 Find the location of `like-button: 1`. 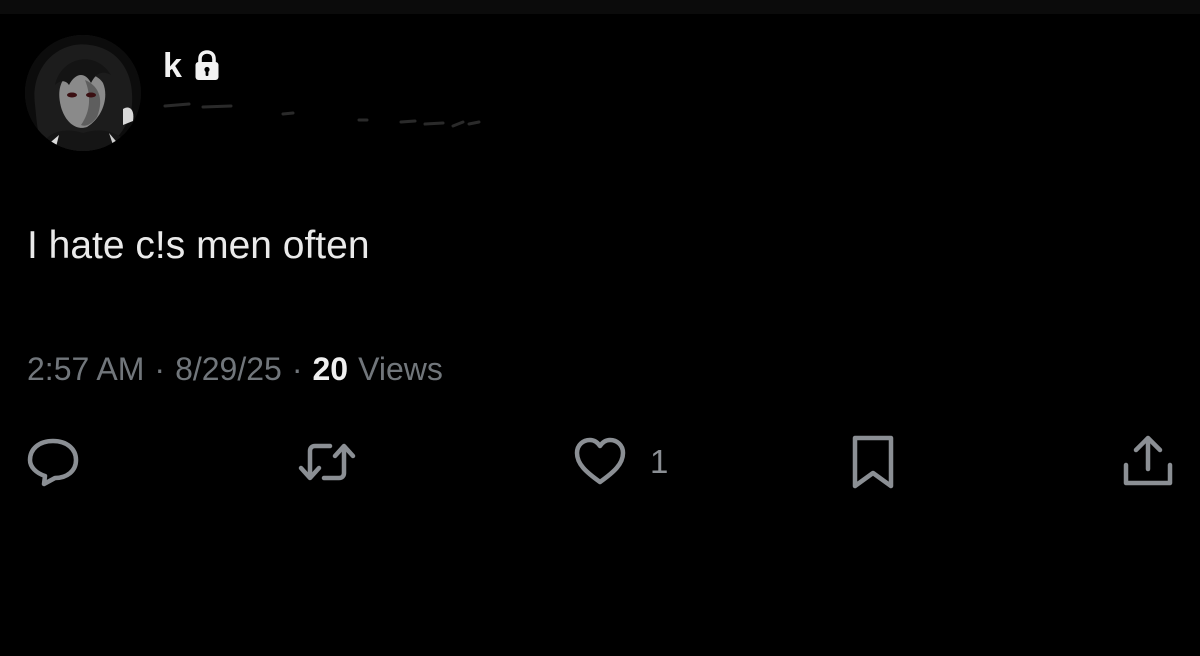

like-button: 1 is located at coordinates (620, 462).